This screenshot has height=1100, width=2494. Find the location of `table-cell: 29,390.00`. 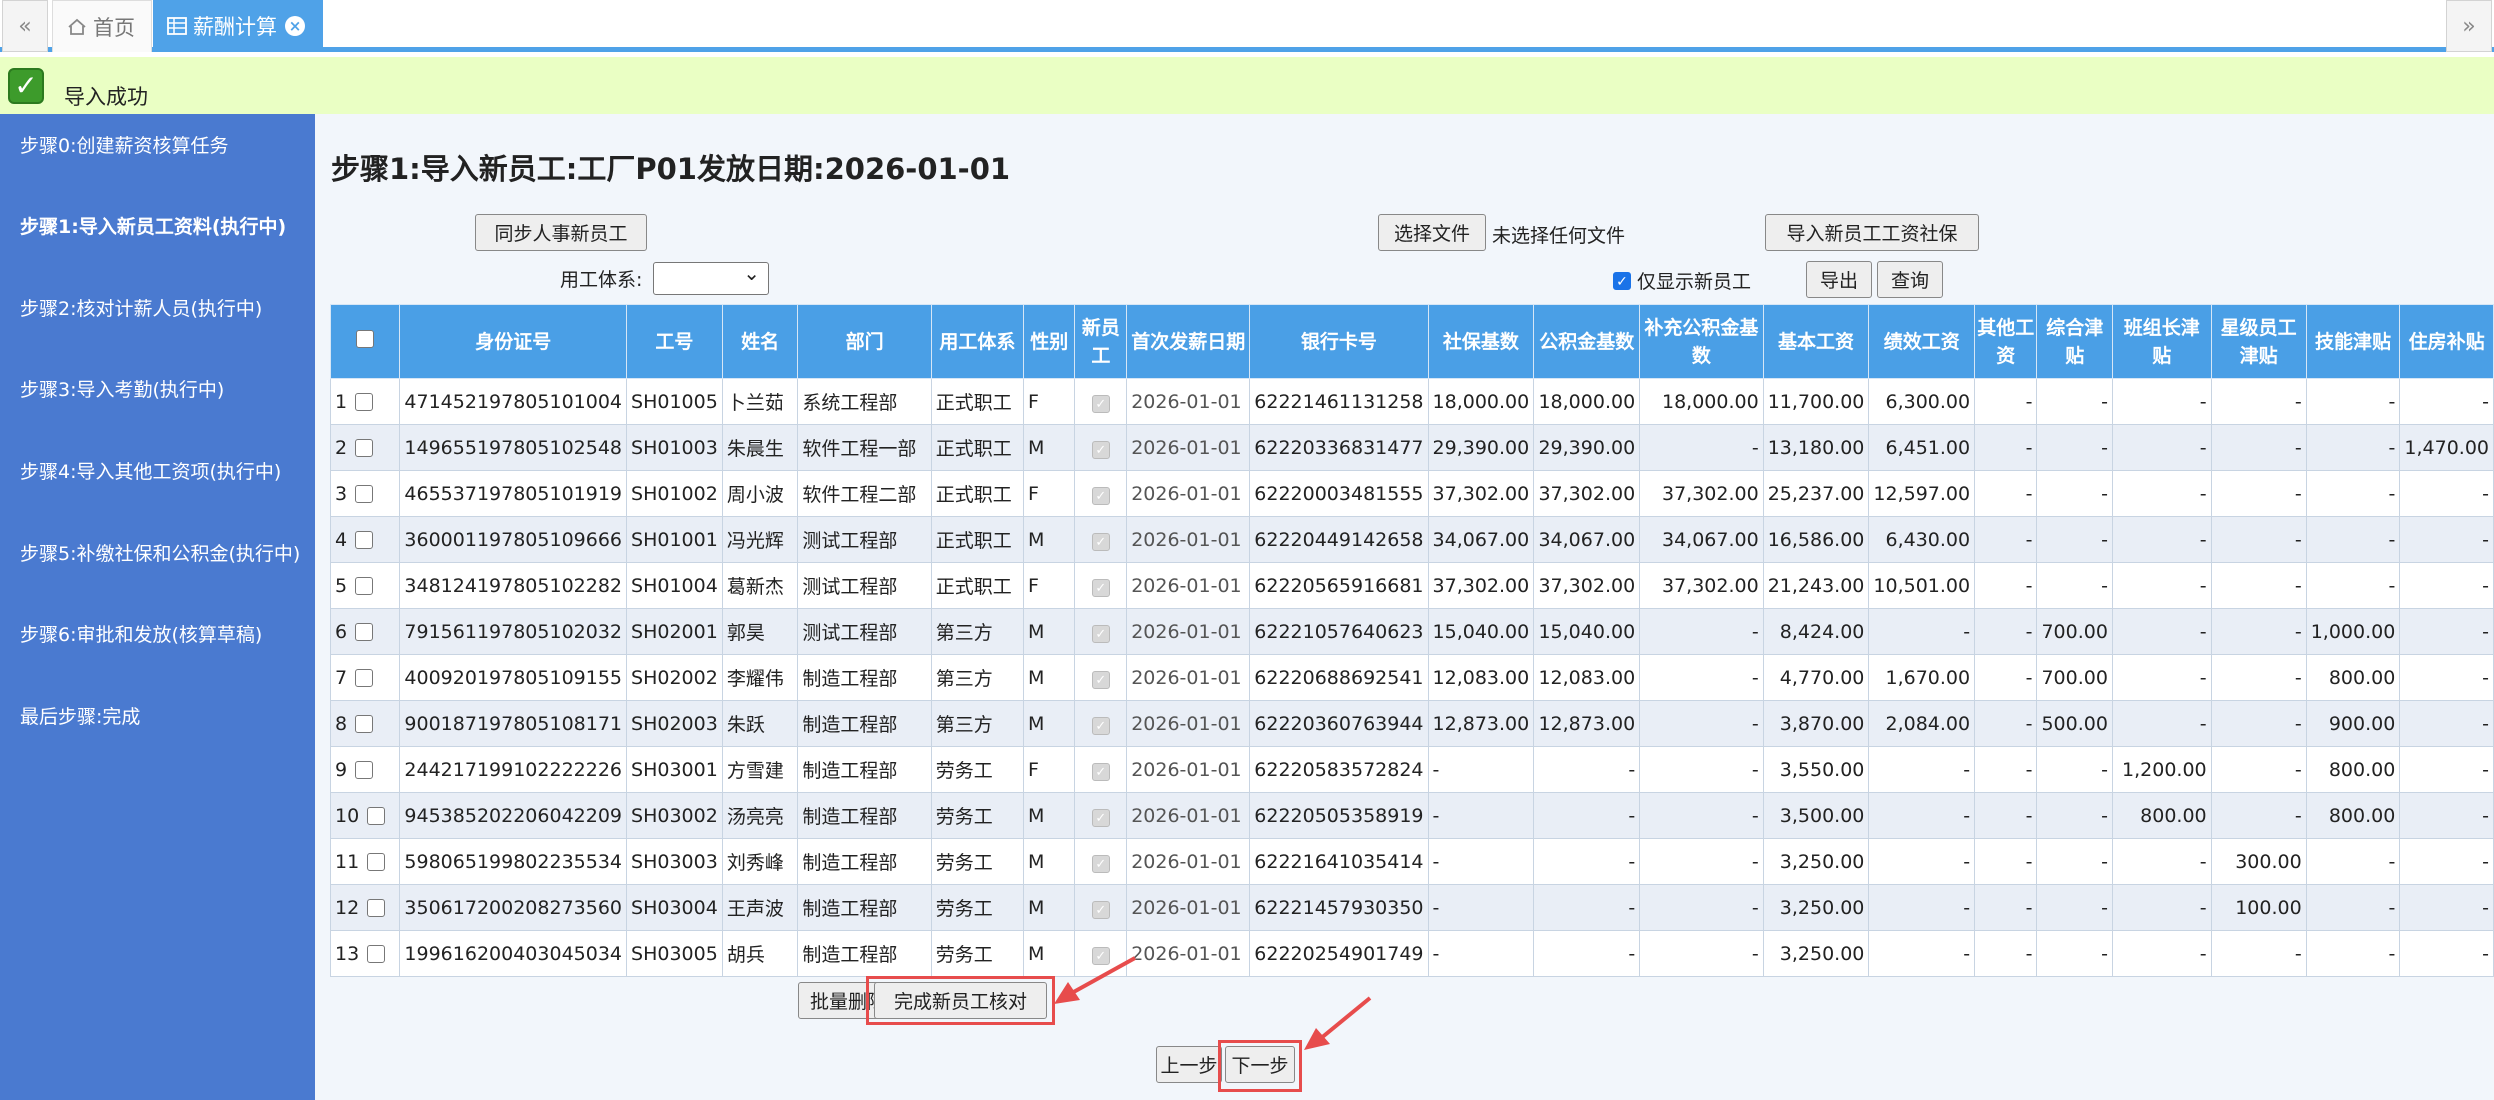

table-cell: 29,390.00 is located at coordinates (1481, 447).